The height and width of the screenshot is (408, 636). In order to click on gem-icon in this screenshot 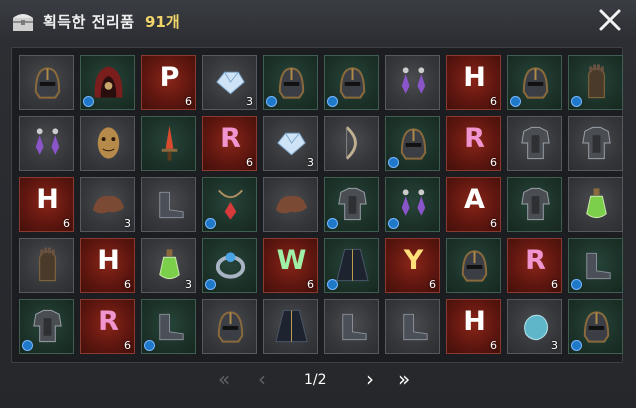, I will do `click(230, 83)`.